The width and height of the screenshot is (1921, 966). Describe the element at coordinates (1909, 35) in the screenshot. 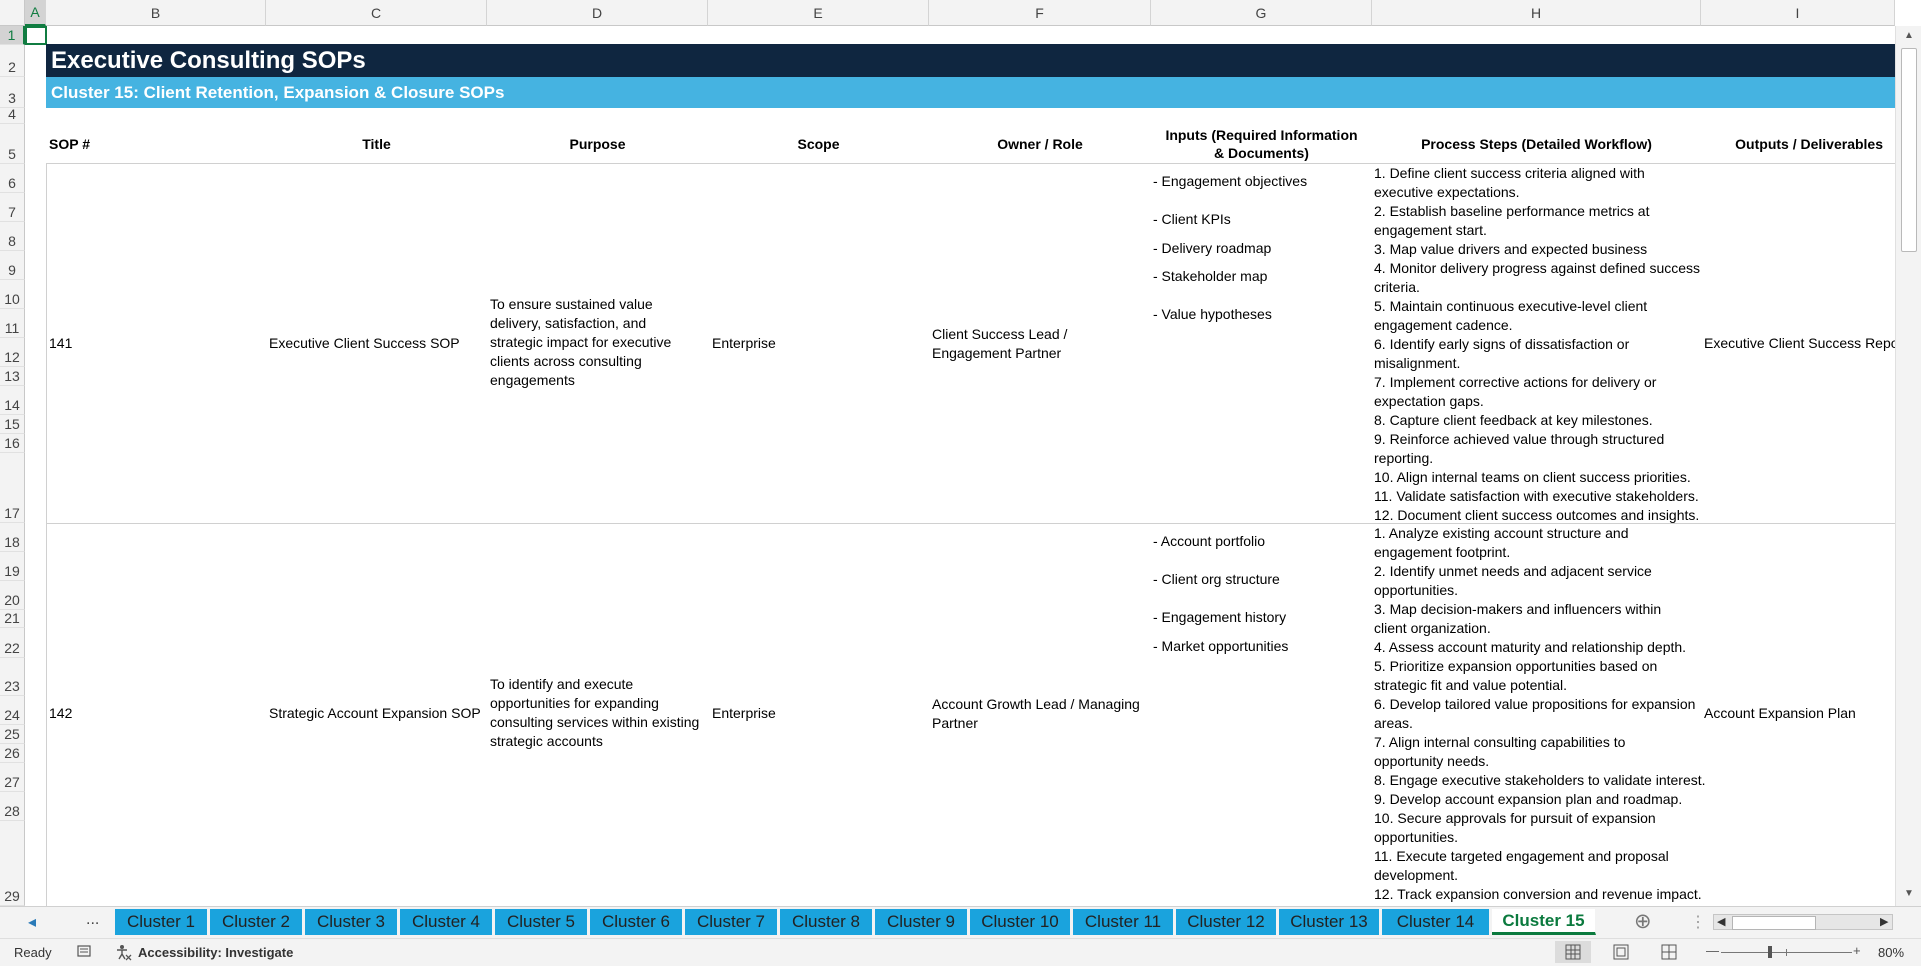

I see `scroll-up-icon: ▲` at that location.